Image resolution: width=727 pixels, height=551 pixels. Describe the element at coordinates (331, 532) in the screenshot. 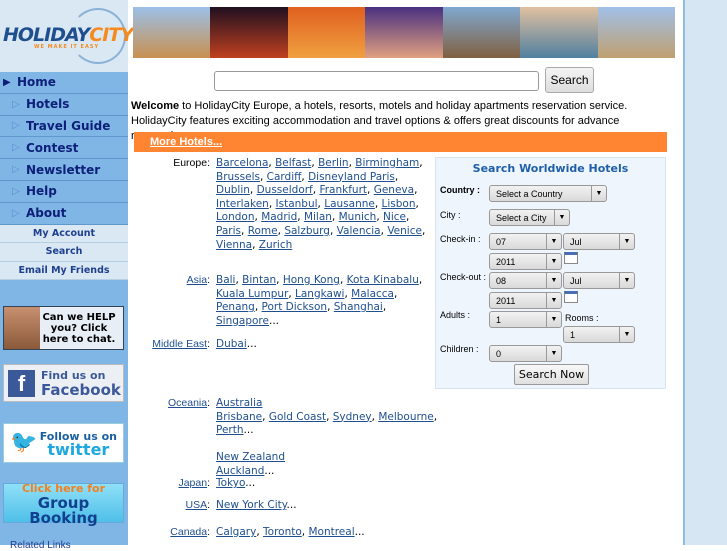

I see `city-link: Montreal` at that location.